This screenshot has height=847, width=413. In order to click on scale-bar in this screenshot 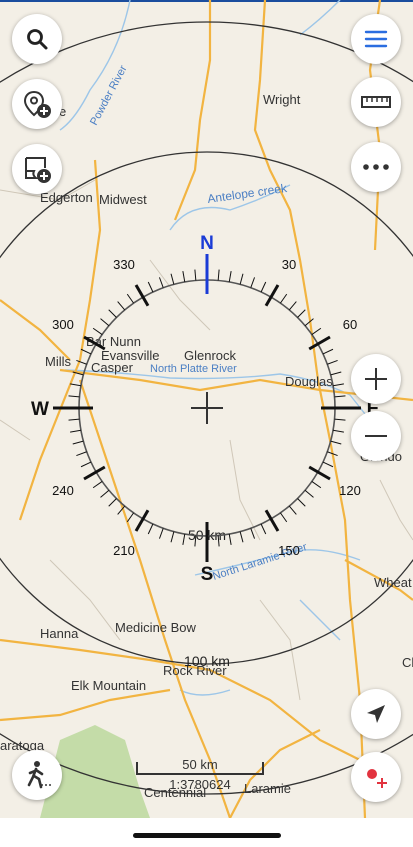, I will do `click(200, 768)`.